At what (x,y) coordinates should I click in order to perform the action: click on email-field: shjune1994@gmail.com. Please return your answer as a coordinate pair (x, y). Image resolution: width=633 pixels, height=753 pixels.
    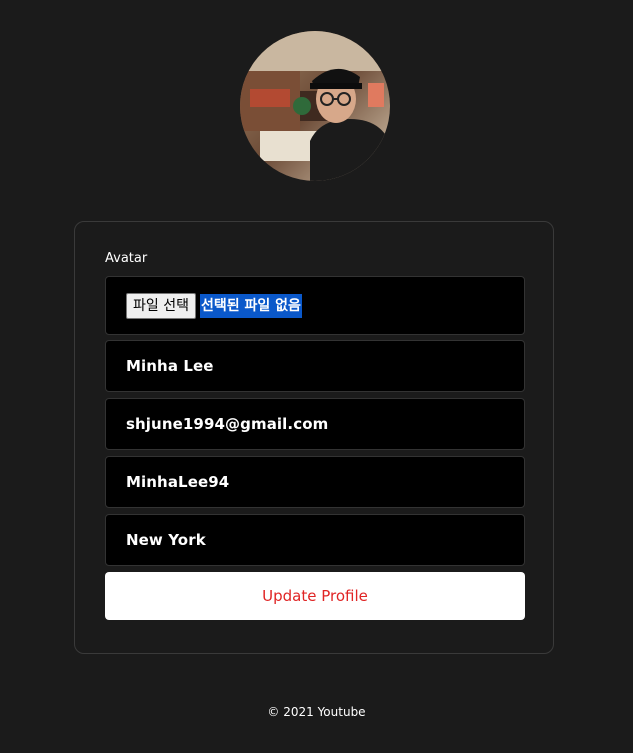
    Looking at the image, I should click on (315, 424).